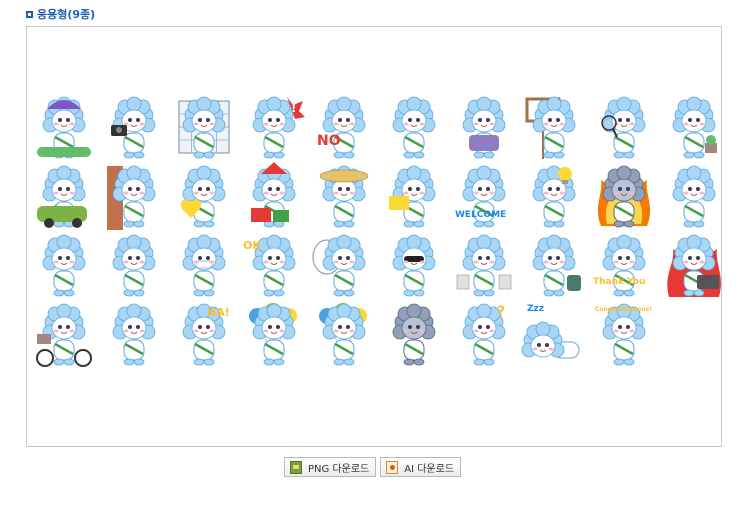 This screenshot has height=530, width=750. What do you see at coordinates (64, 266) in the screenshot?
I see `sticker-pointing` at bounding box center [64, 266].